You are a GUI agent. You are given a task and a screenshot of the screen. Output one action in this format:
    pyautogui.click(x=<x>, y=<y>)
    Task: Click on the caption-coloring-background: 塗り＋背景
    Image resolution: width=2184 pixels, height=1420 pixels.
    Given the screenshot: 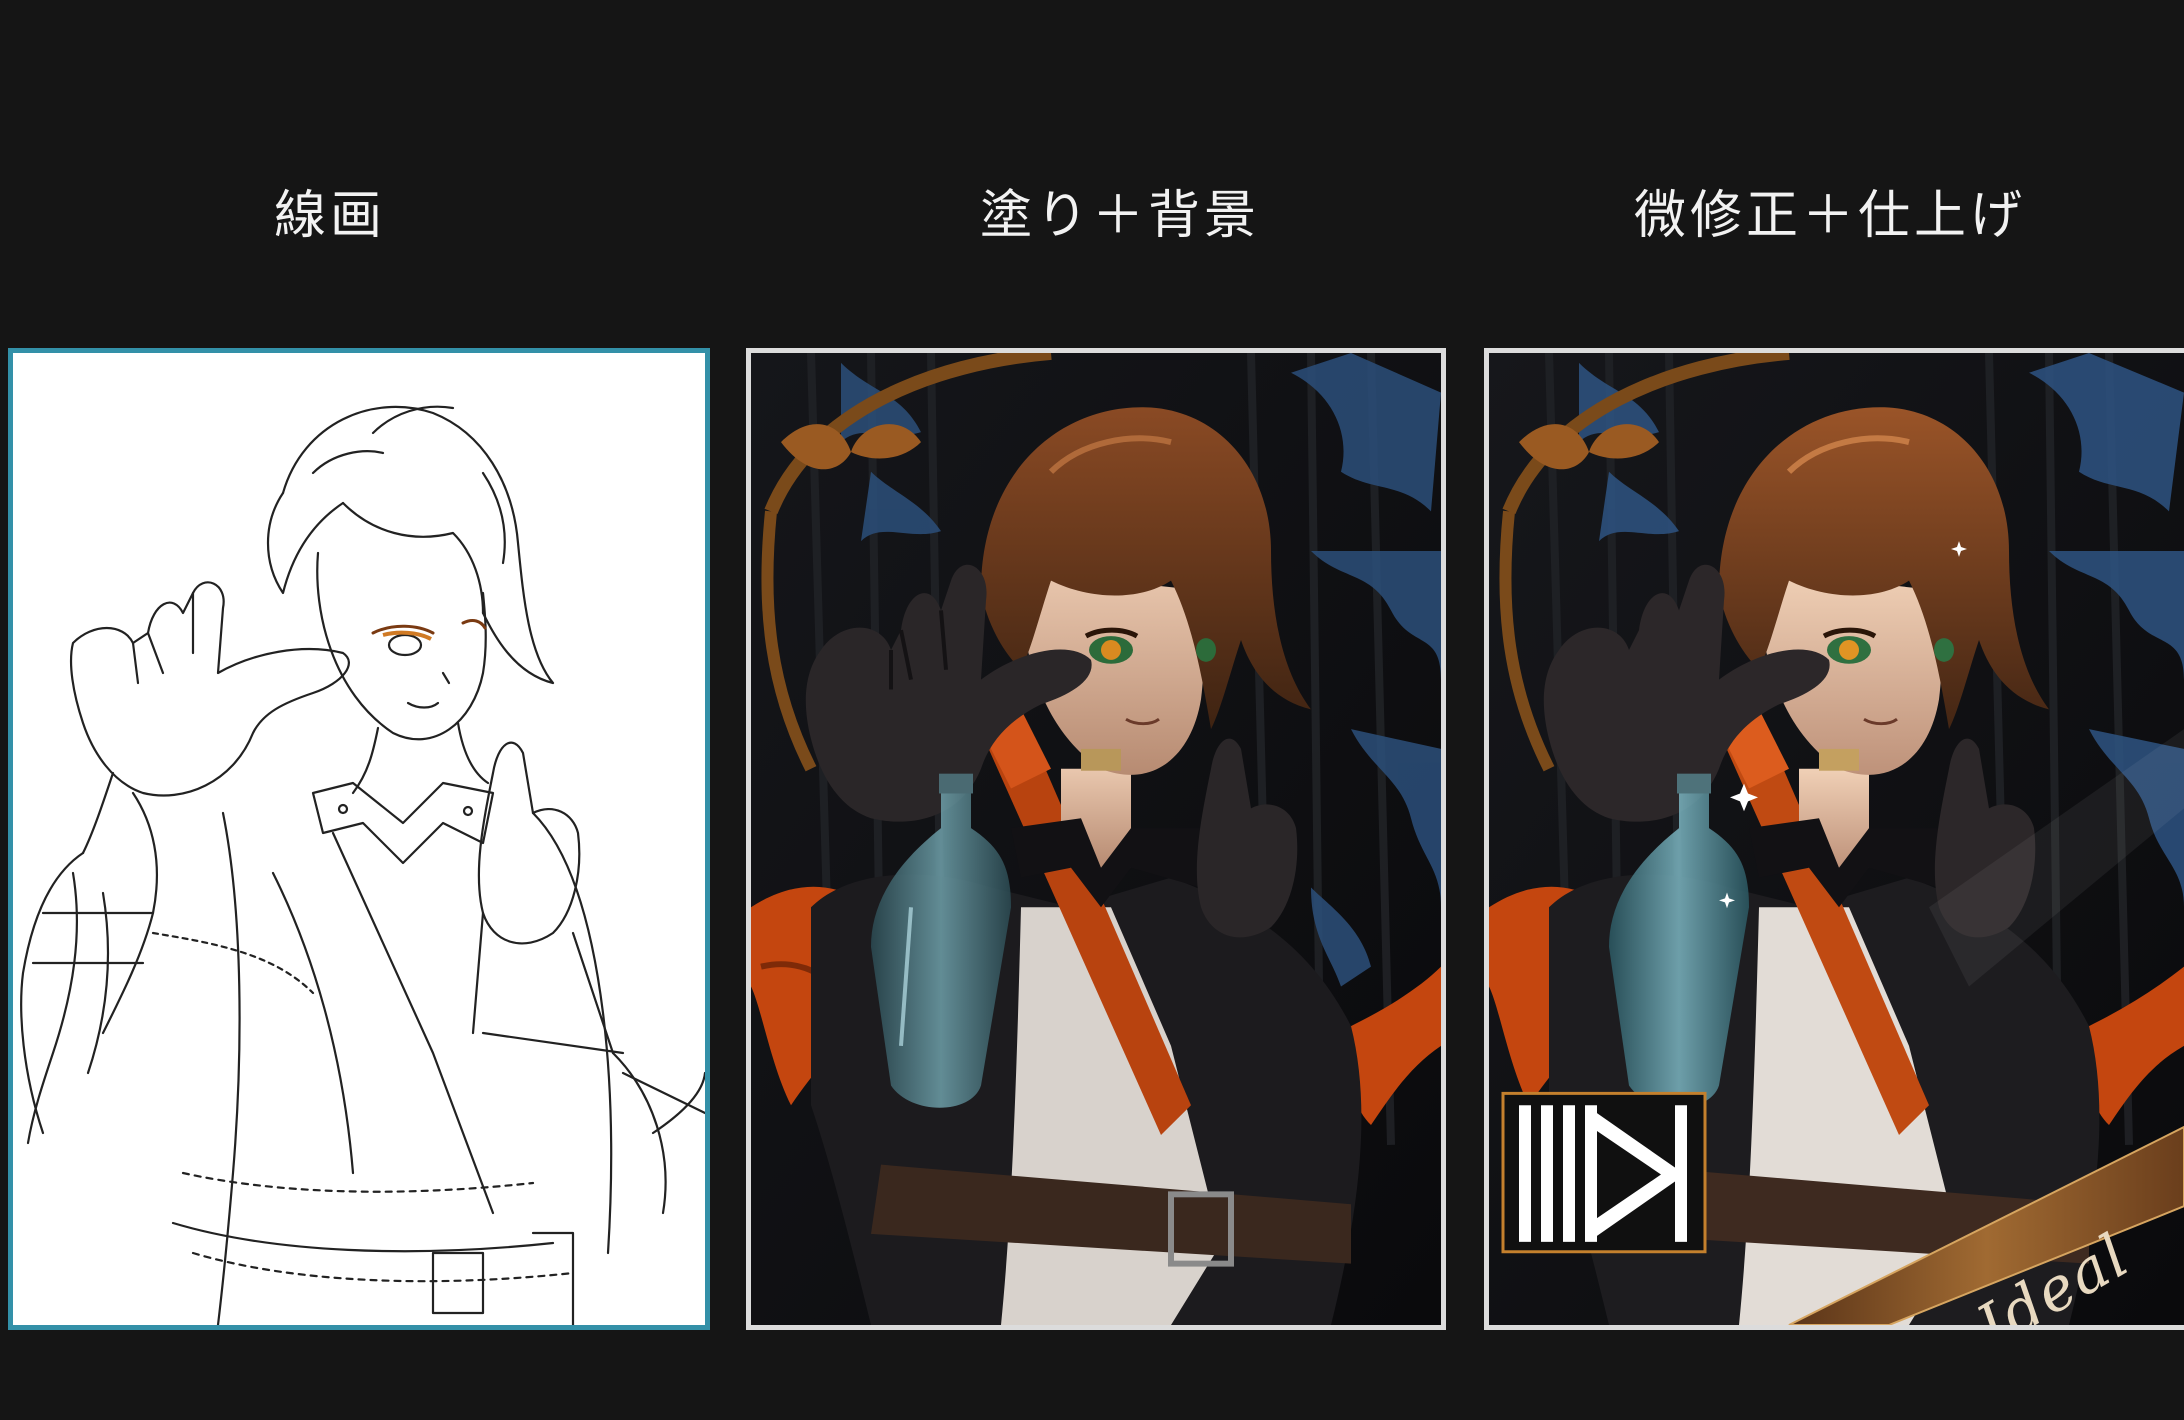 What is the action you would take?
    pyautogui.click(x=1119, y=216)
    